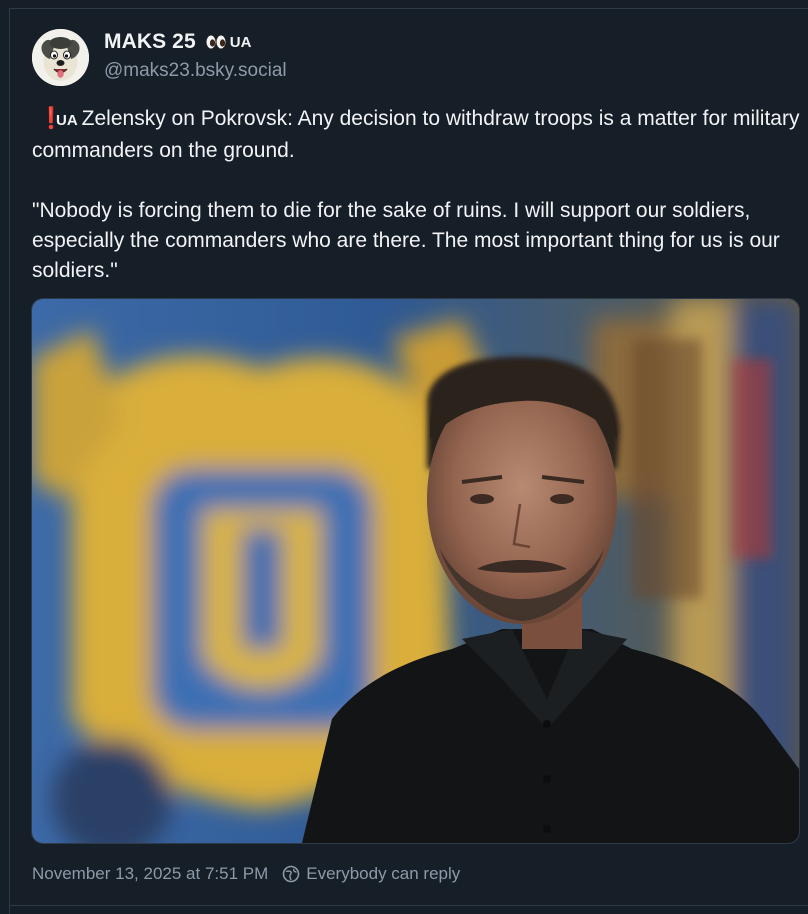 The height and width of the screenshot is (914, 808). What do you see at coordinates (195, 71) in the screenshot?
I see `author-handle: @maks23.bsky.social` at bounding box center [195, 71].